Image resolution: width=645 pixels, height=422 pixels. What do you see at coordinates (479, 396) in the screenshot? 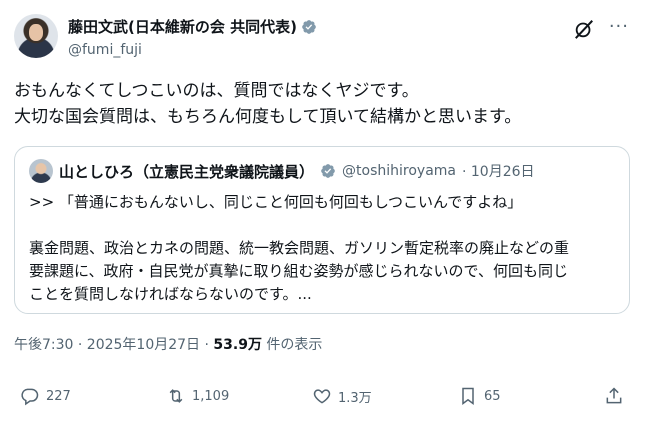
I see `bookmark-button: 65` at bounding box center [479, 396].